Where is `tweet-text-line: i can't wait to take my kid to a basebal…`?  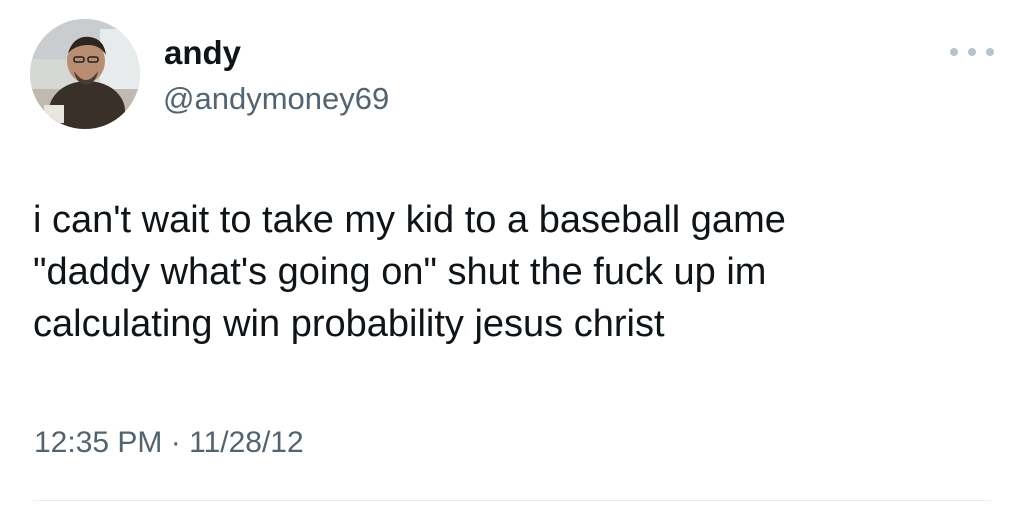
tweet-text-line: i can't wait to take my kid to a basebal… is located at coordinates (409, 220).